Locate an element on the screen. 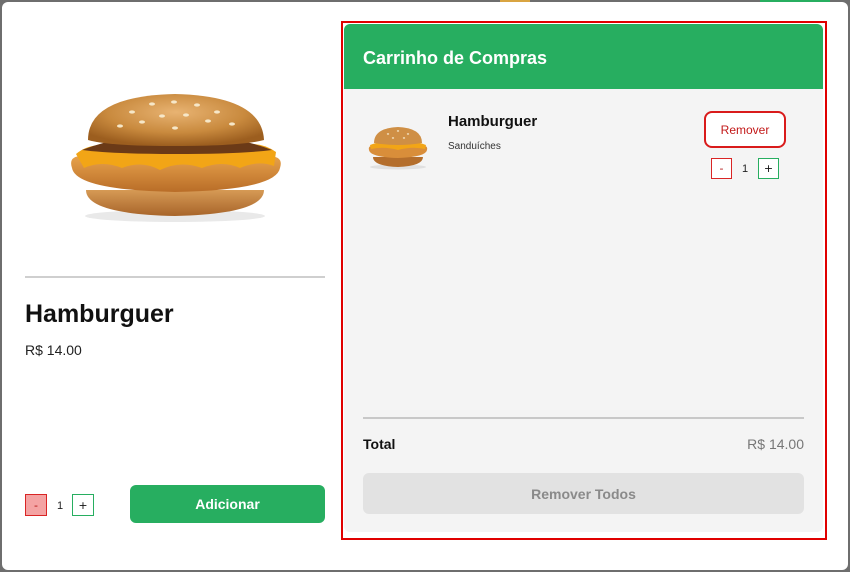 The width and height of the screenshot is (850, 572). cart-item-image is located at coordinates (398, 148).